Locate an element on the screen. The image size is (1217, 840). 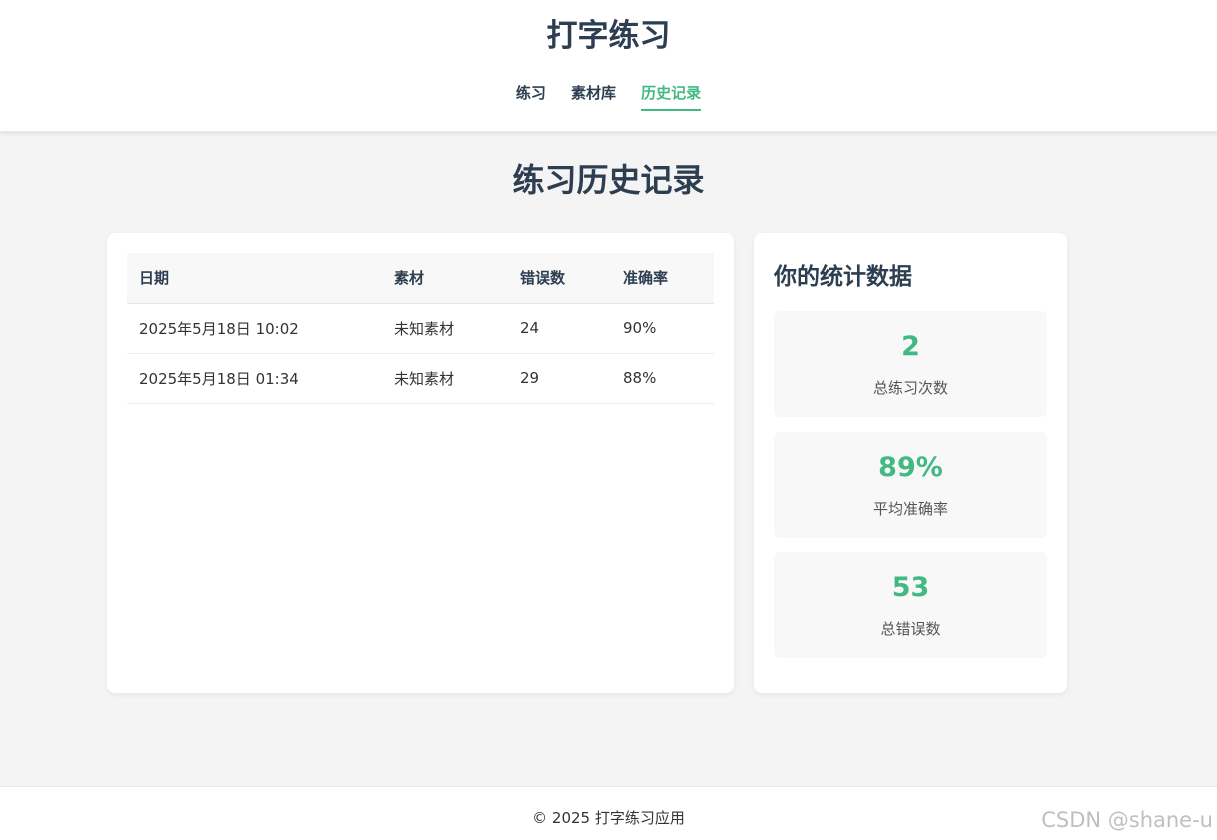
main-nav: 练习 素材库 历史记录 is located at coordinates (608, 96).